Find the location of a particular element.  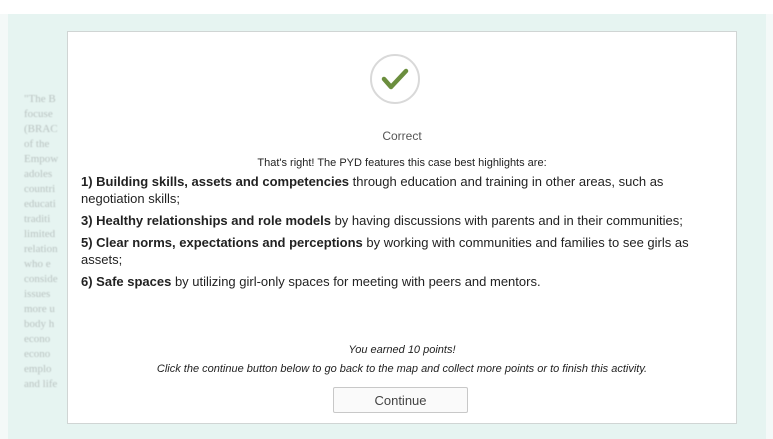

points-message: You earned 10 points! is located at coordinates (402, 350).